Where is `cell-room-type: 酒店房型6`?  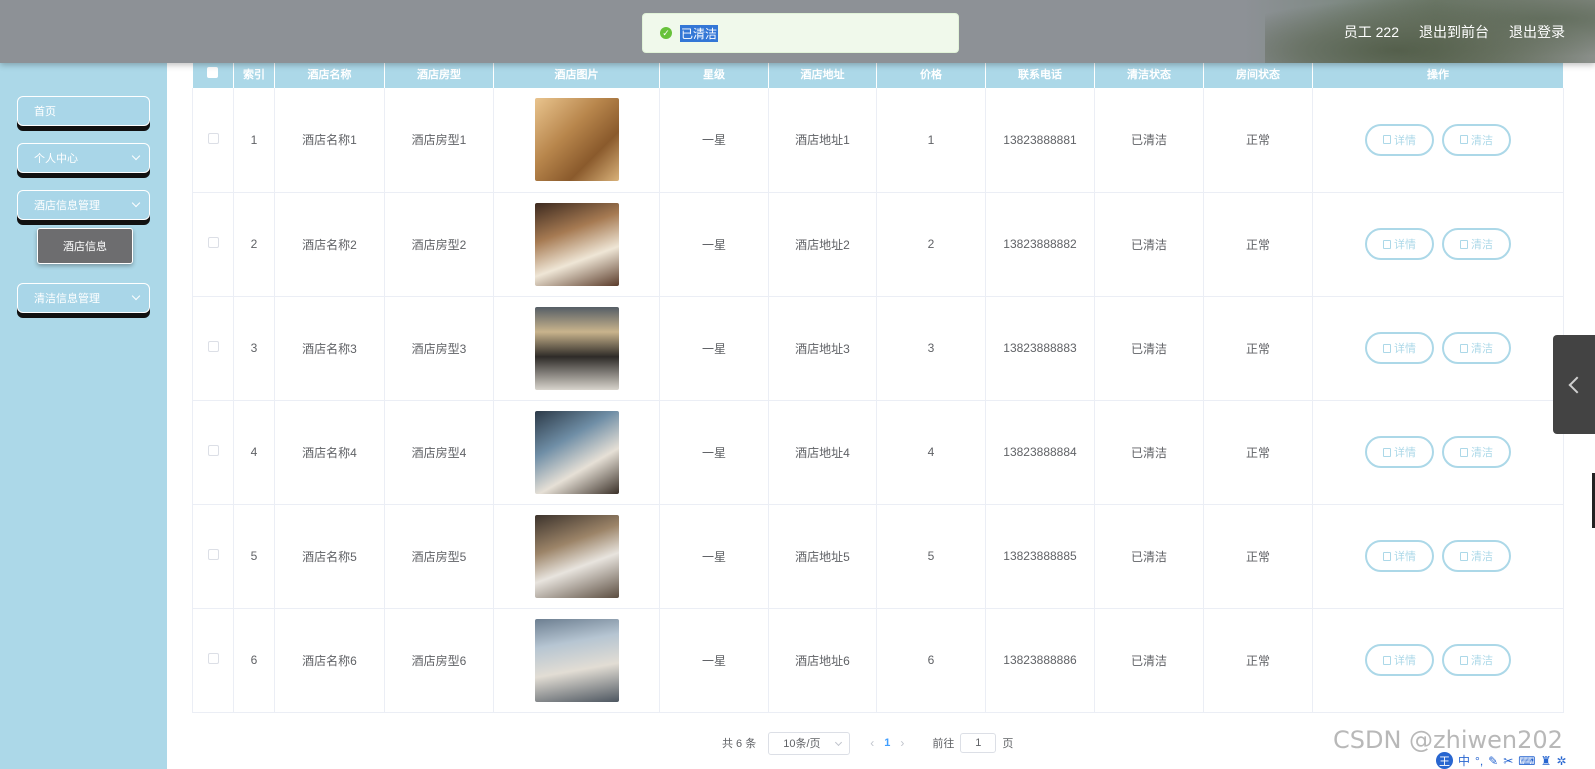
cell-room-type: 酒店房型6 is located at coordinates (439, 660).